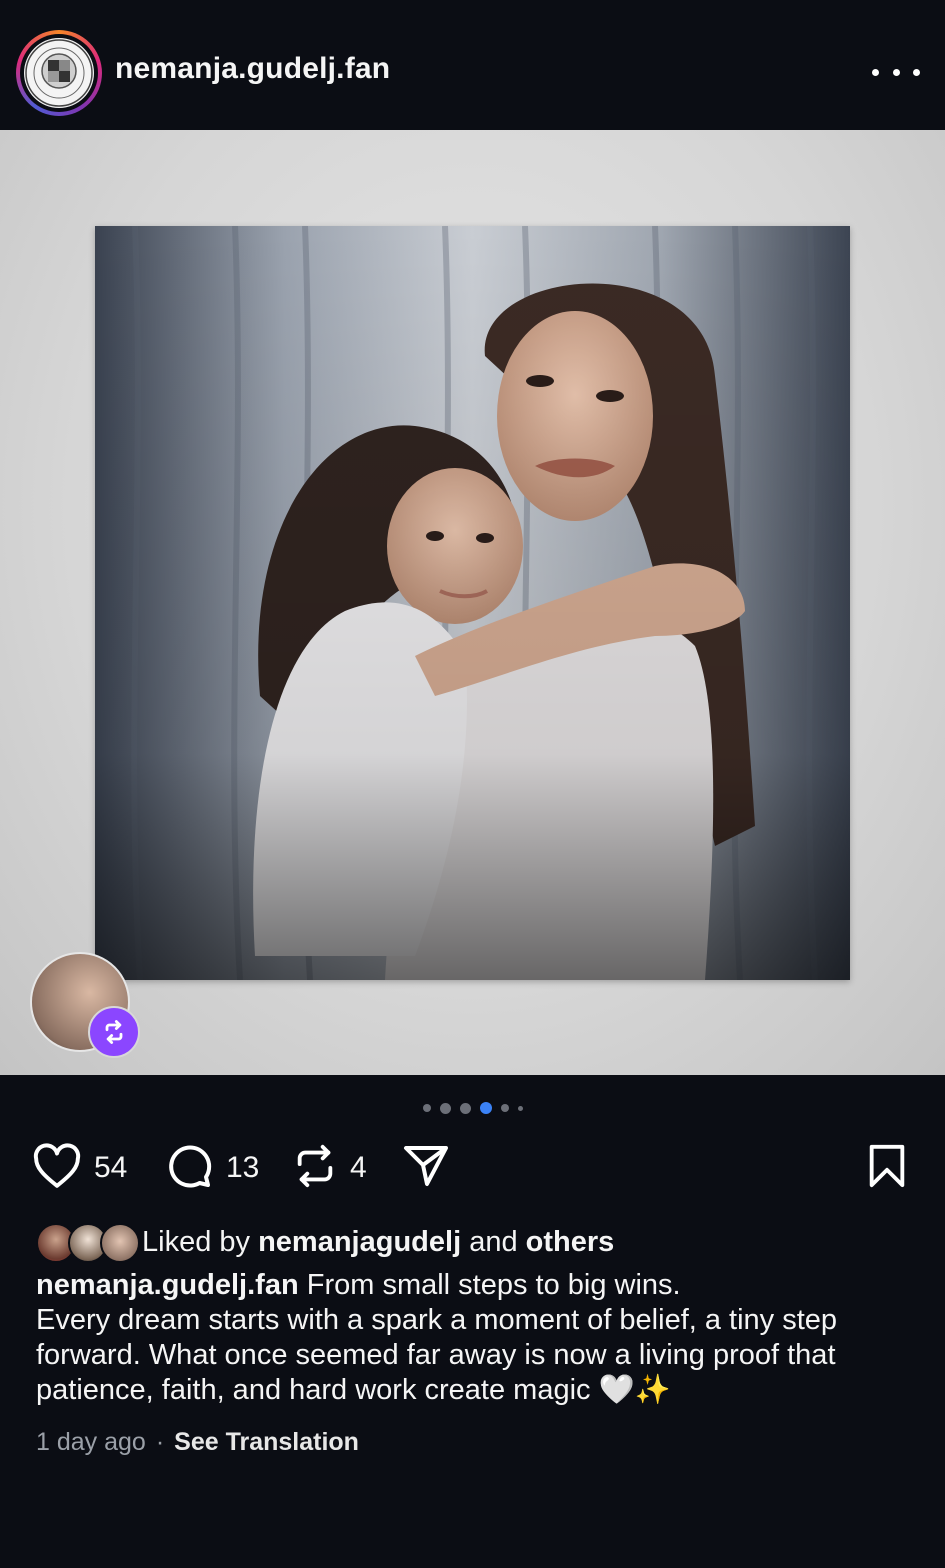  I want to click on comment-icon, so click(189, 1168).